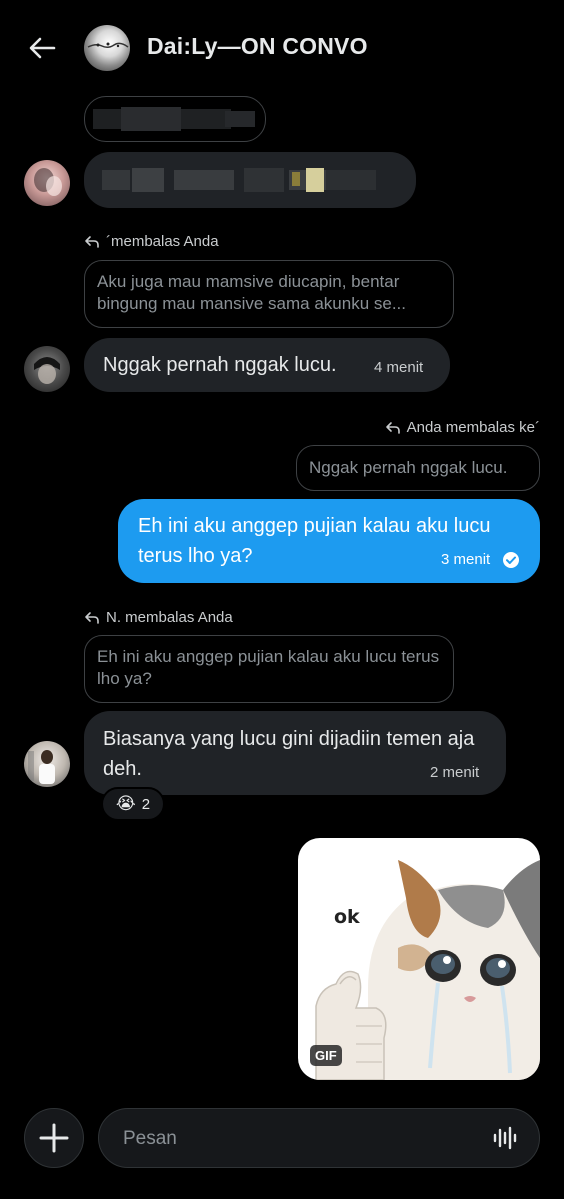 The height and width of the screenshot is (1199, 564). Describe the element at coordinates (473, 427) in the screenshot. I see `reply-label-text: Anda membalas ke´` at that location.